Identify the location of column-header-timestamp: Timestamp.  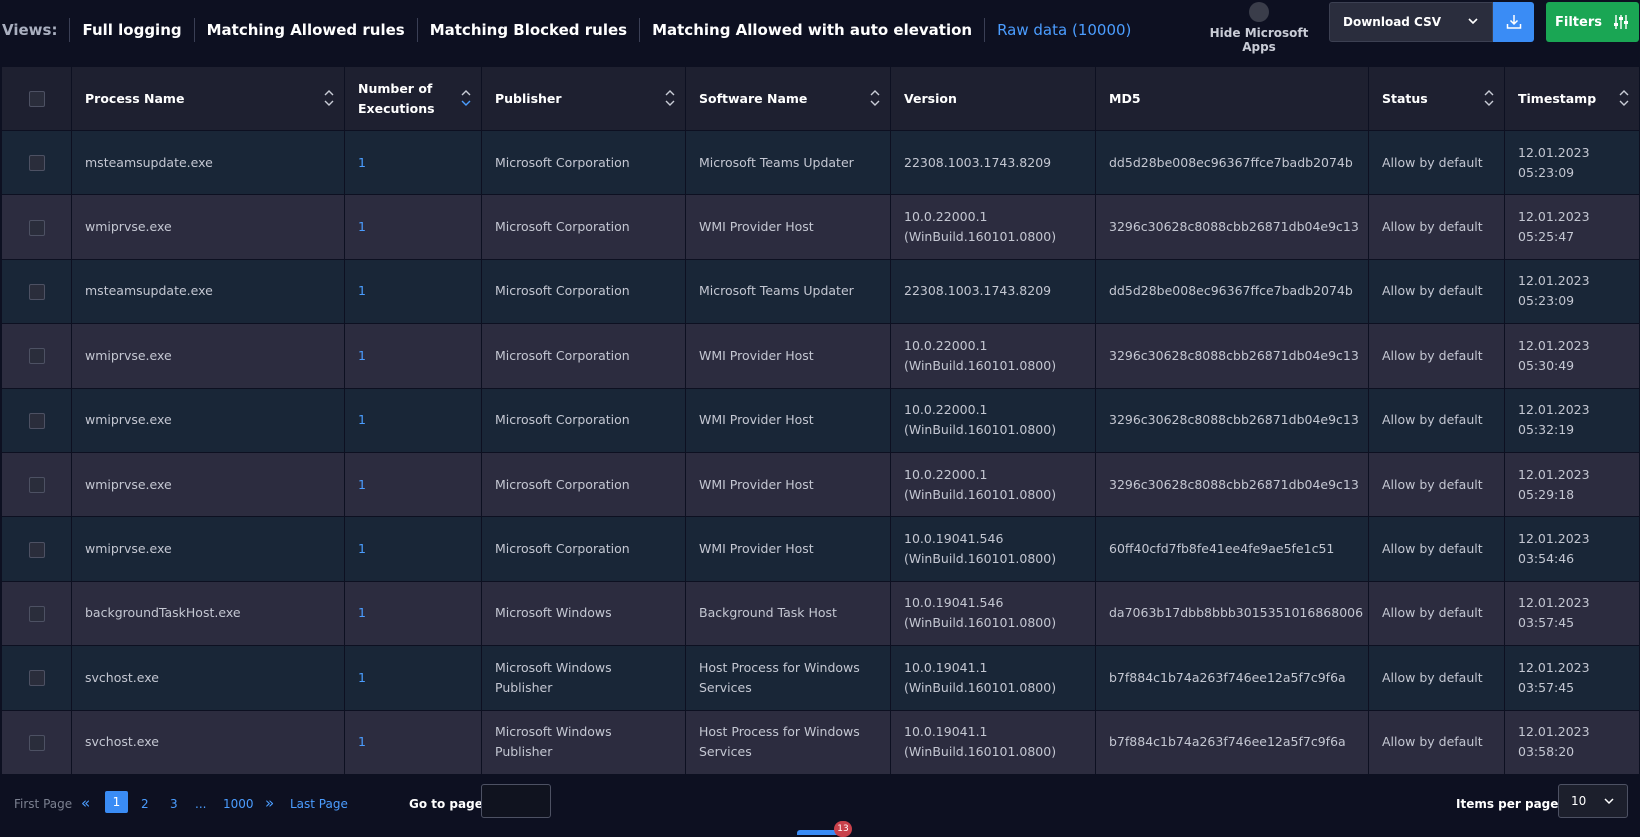
(1572, 98).